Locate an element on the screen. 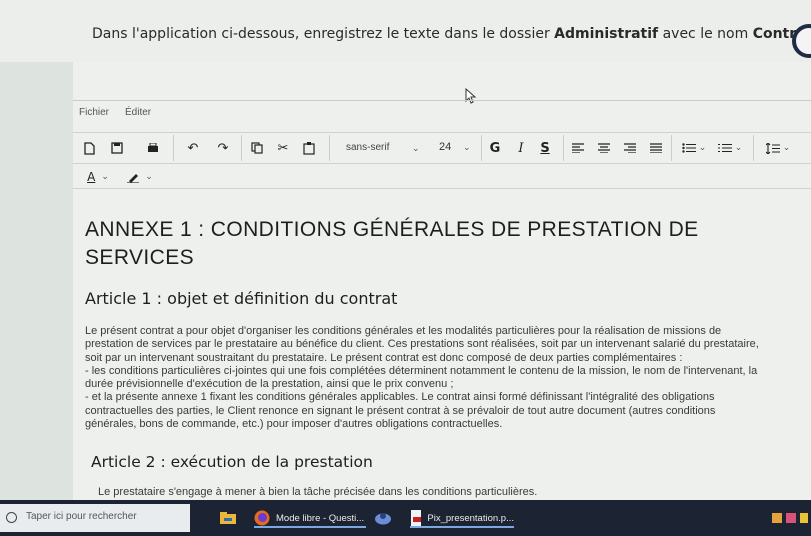 This screenshot has width=811, height=536. print-icon is located at coordinates (153, 147).